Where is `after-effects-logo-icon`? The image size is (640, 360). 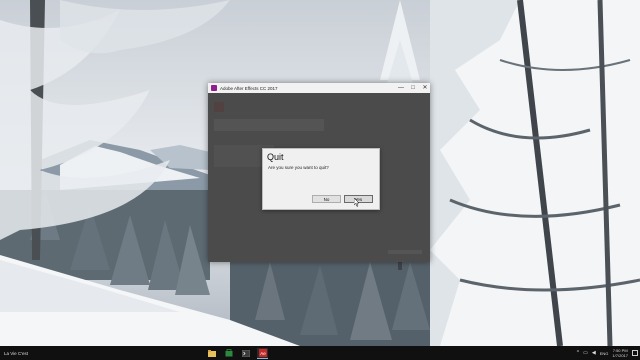
after-effects-logo-icon is located at coordinates (214, 88).